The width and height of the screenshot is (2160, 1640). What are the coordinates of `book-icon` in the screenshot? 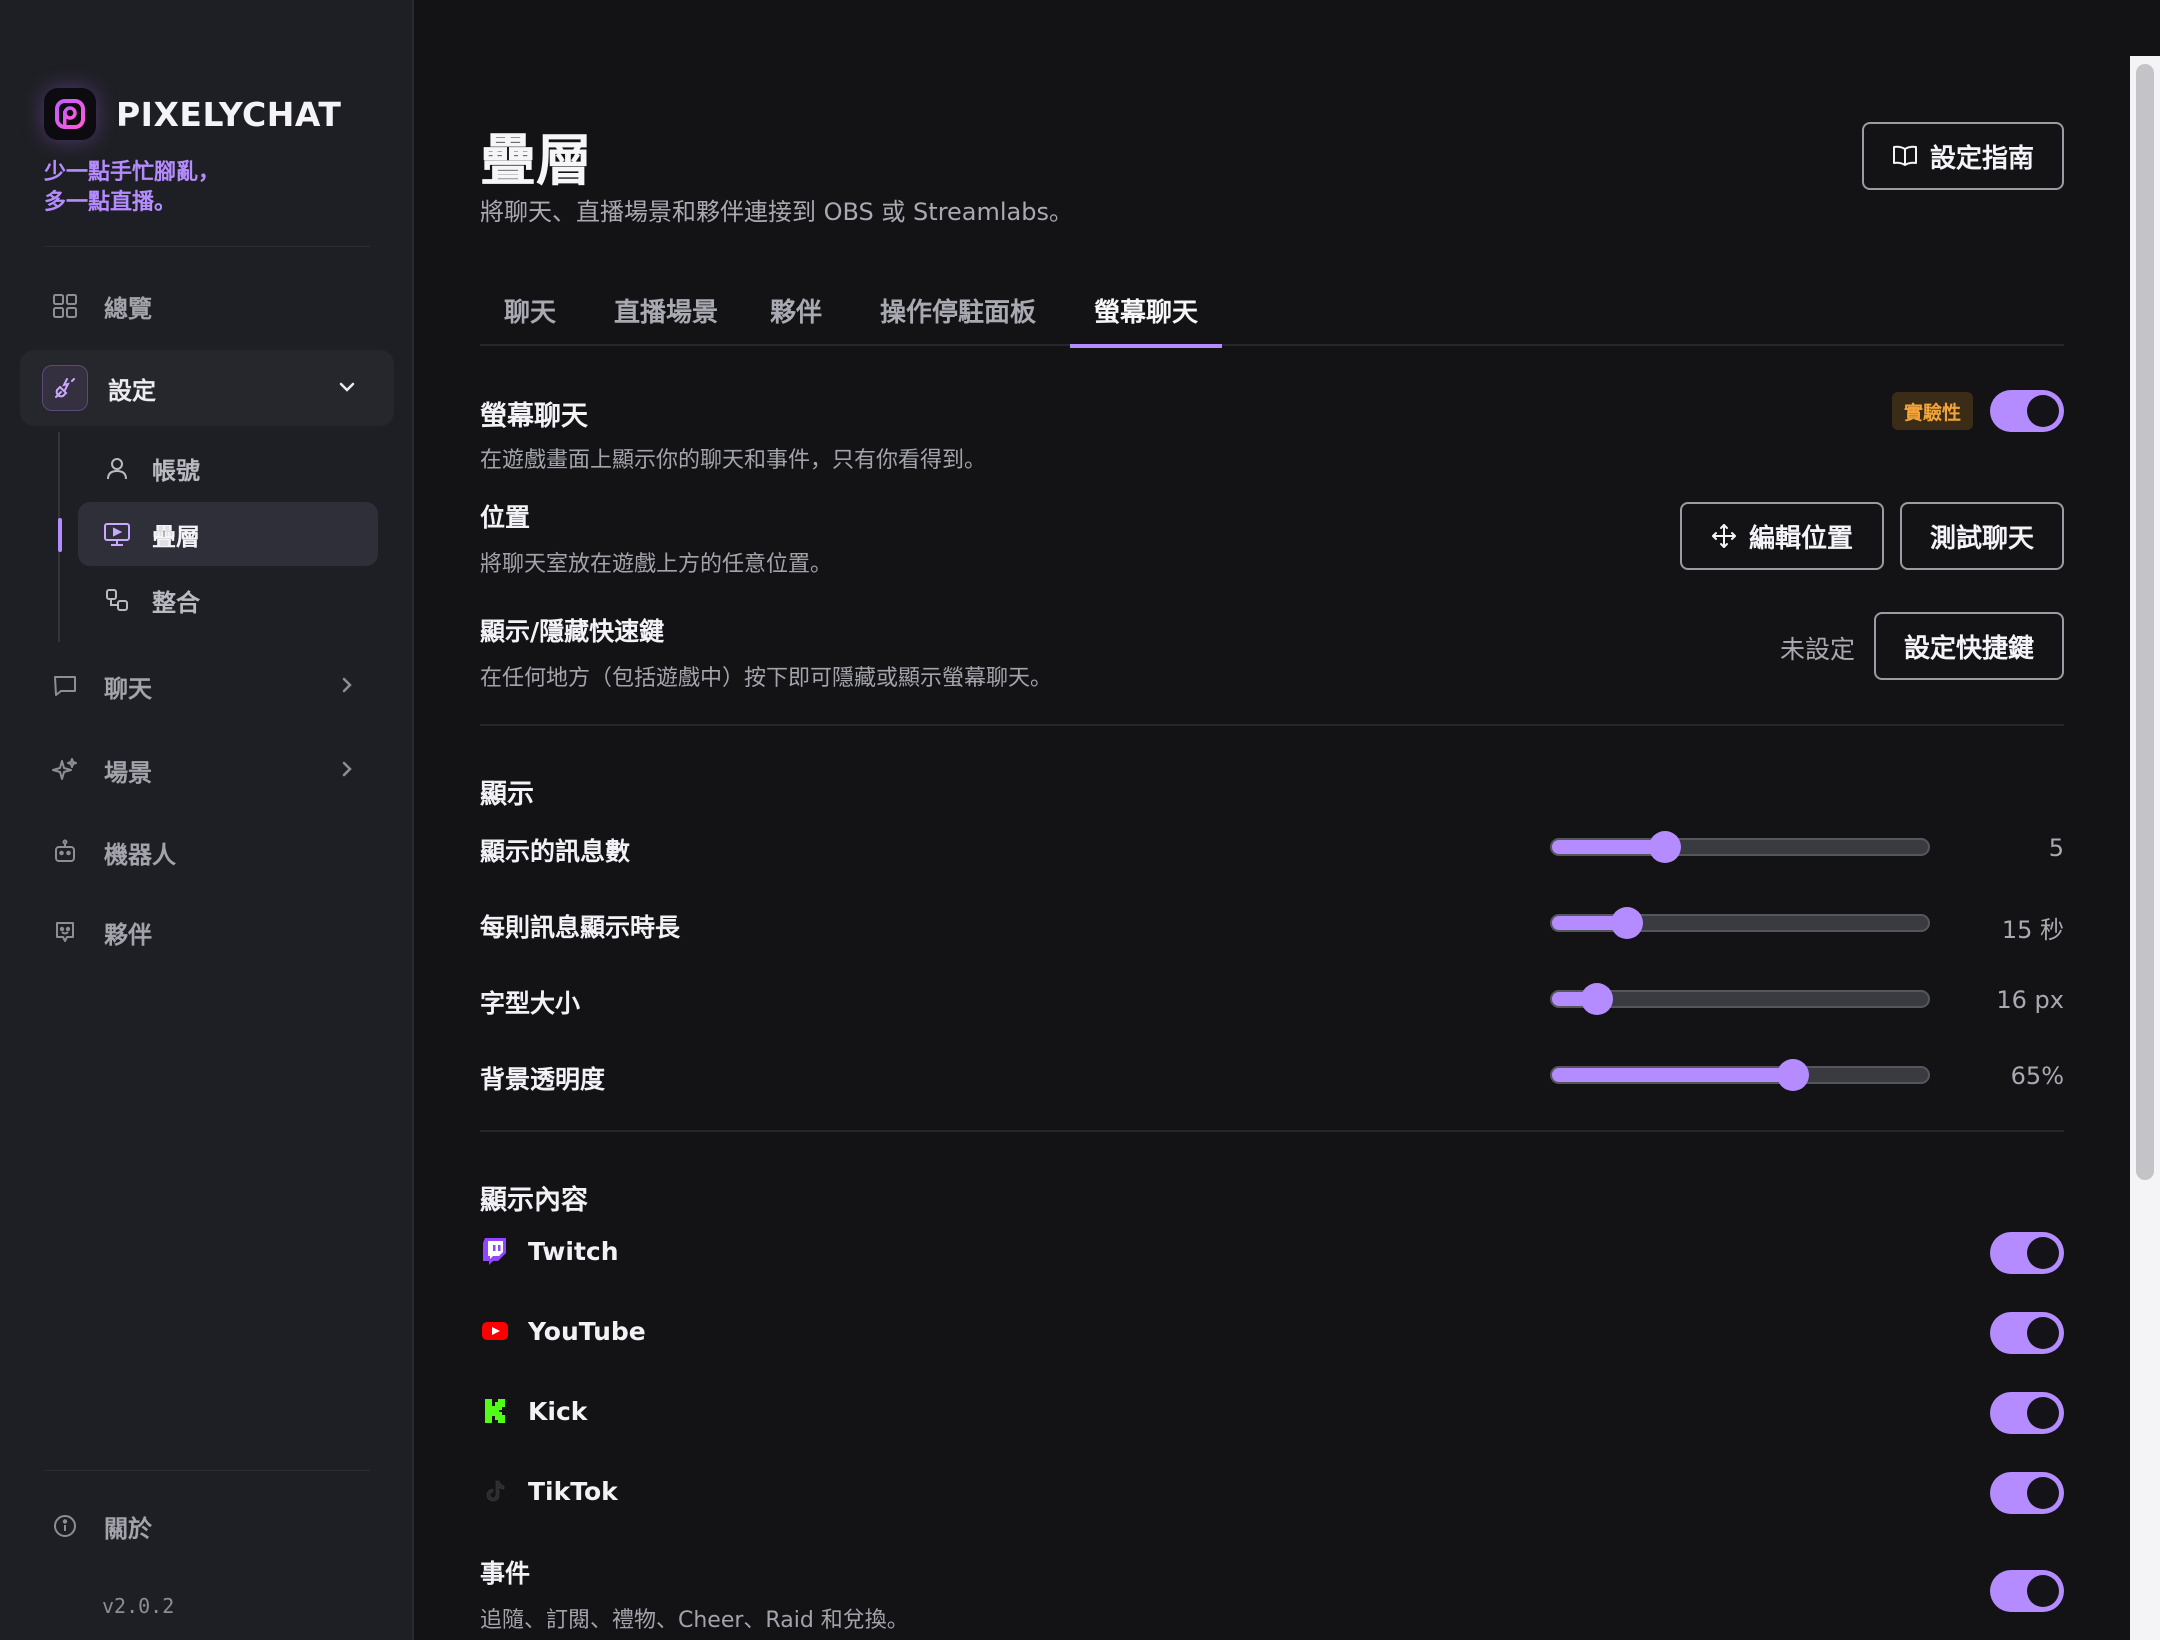 It's located at (1905, 156).